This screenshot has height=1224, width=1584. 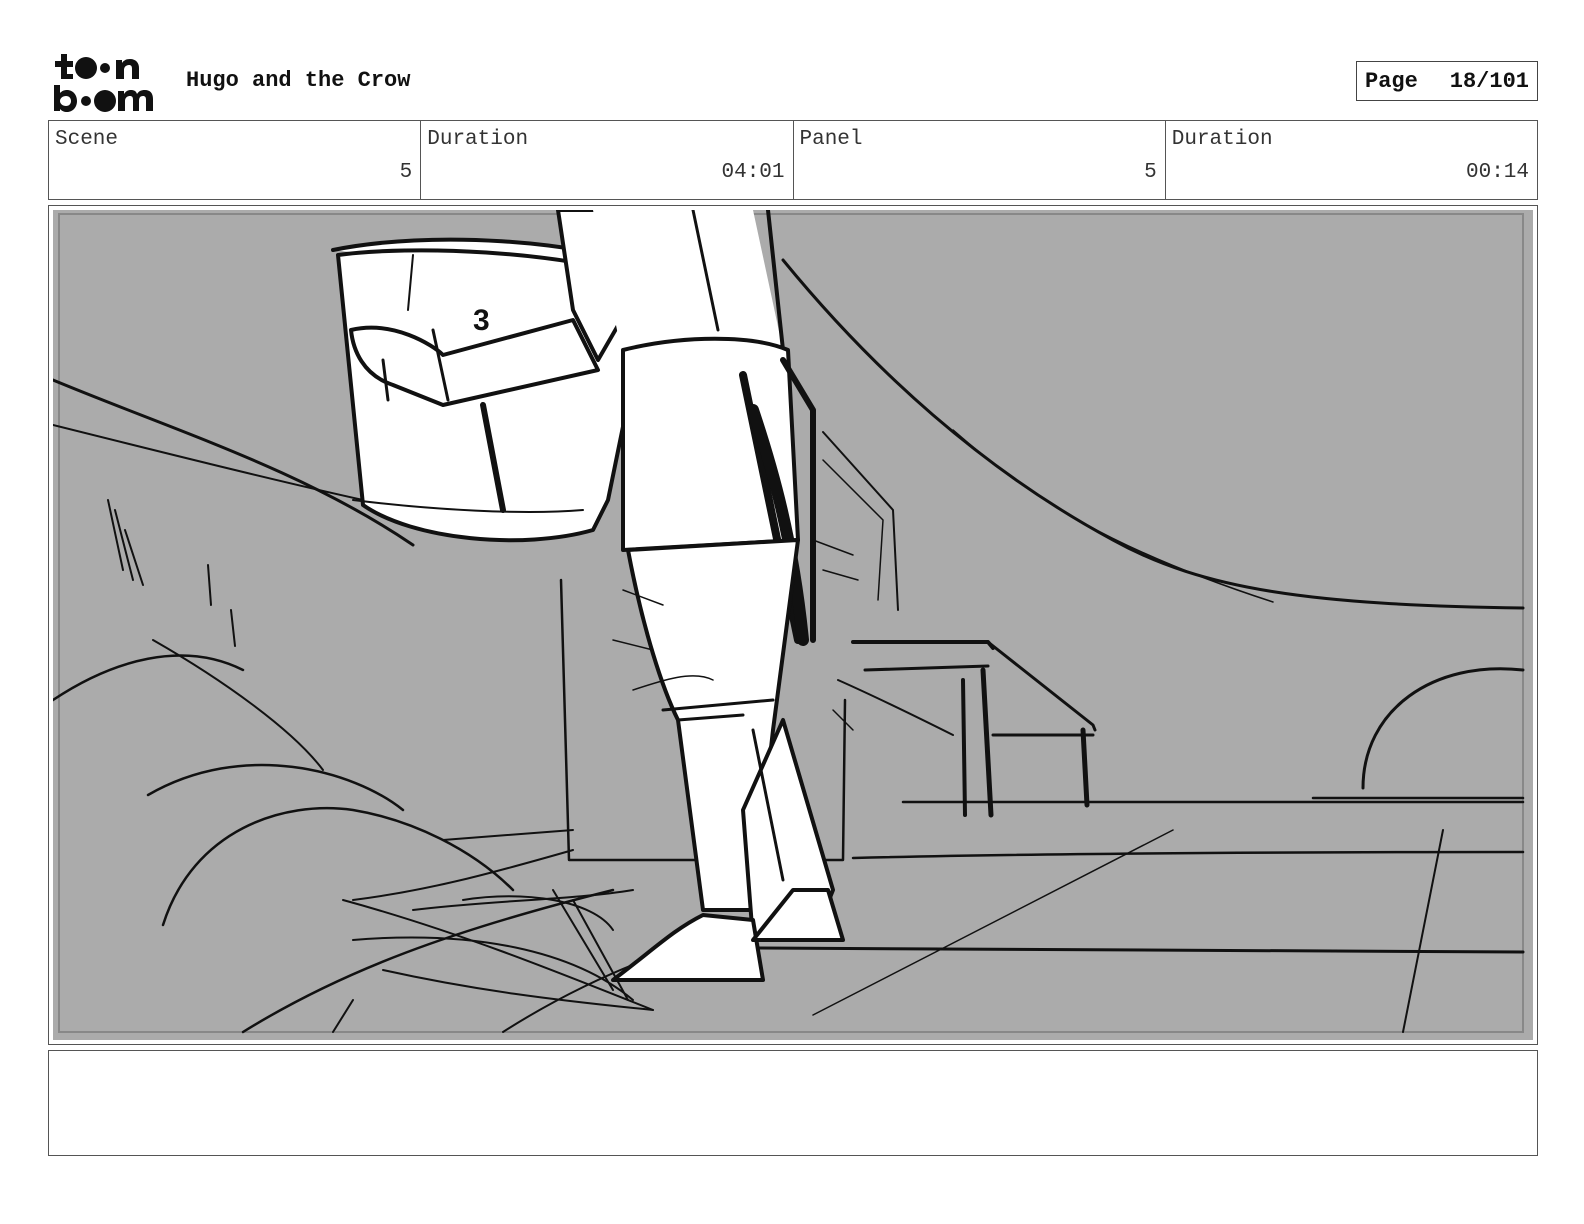 What do you see at coordinates (235, 160) in the screenshot?
I see `scene-cell: Scene 5` at bounding box center [235, 160].